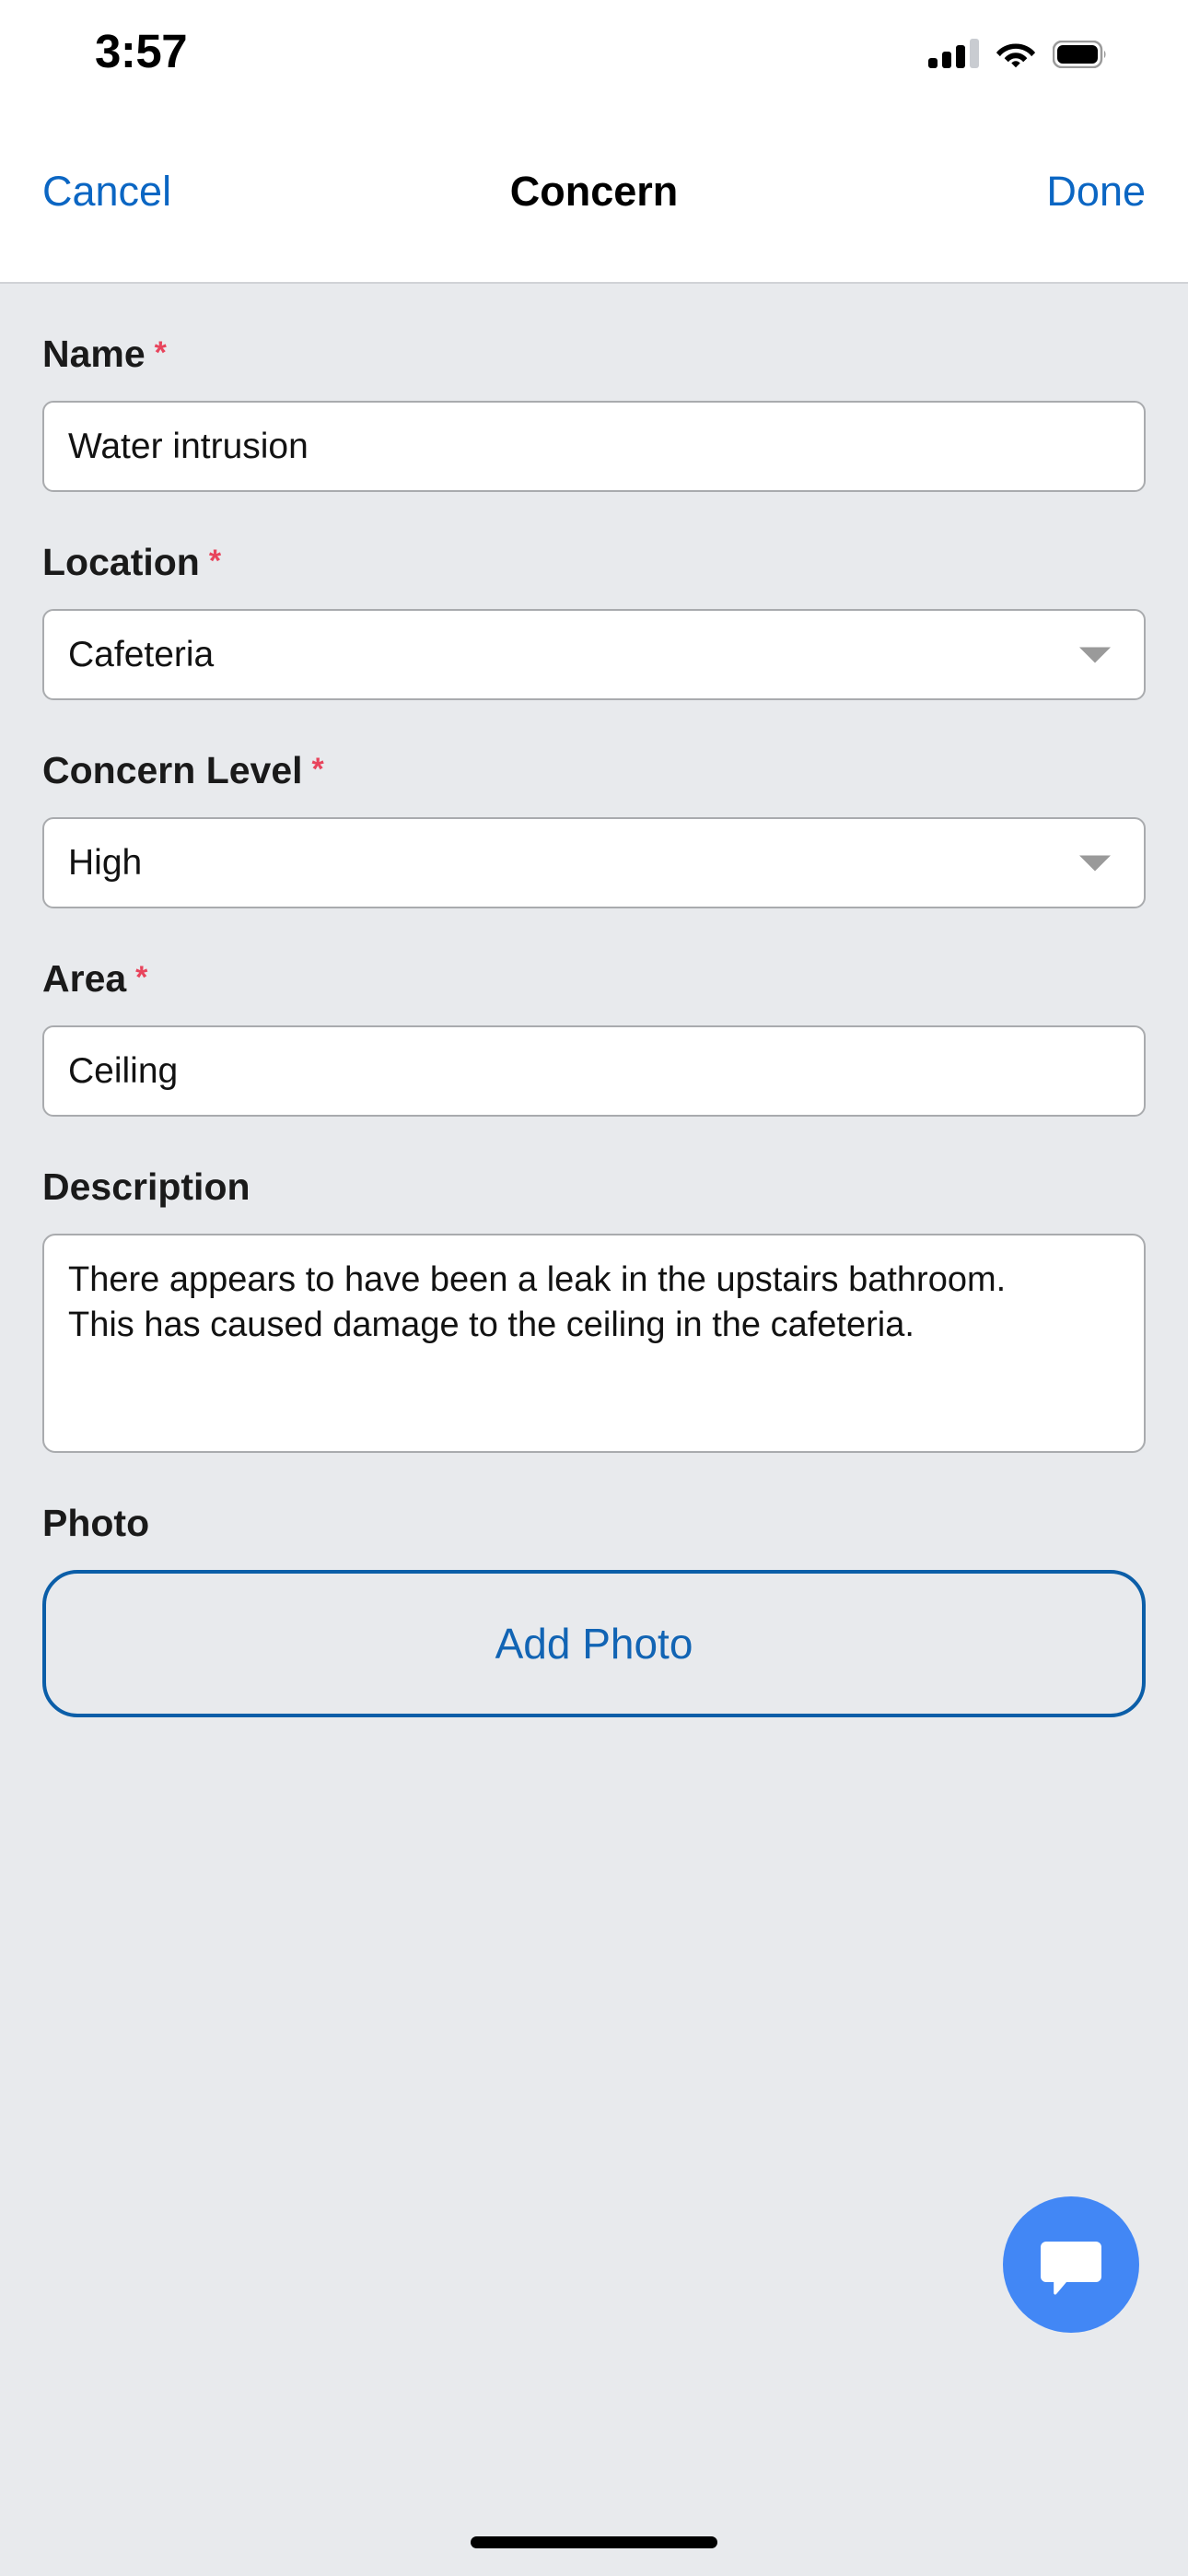 The height and width of the screenshot is (2576, 1188). I want to click on wifi-icon, so click(1016, 55).